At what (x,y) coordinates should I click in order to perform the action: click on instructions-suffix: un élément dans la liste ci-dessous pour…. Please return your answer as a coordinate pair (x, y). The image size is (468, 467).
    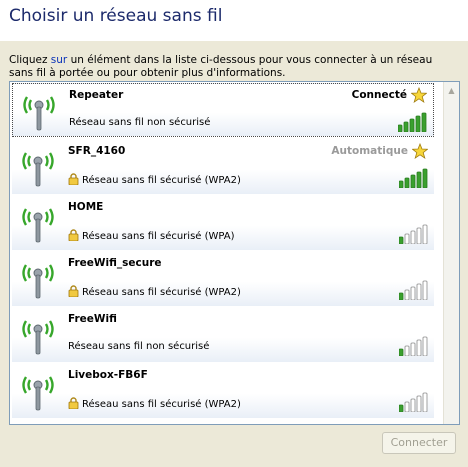
    Looking at the image, I should click on (221, 66).